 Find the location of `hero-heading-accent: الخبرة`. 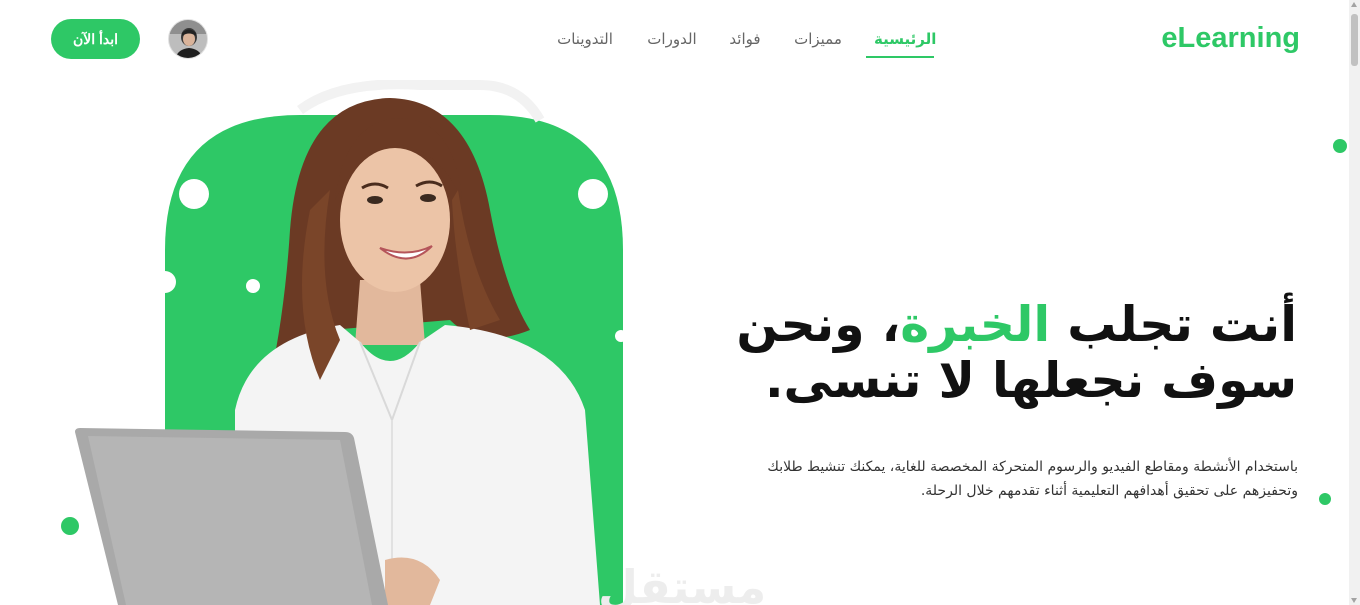

hero-heading-accent: الخبرة is located at coordinates (975, 324).